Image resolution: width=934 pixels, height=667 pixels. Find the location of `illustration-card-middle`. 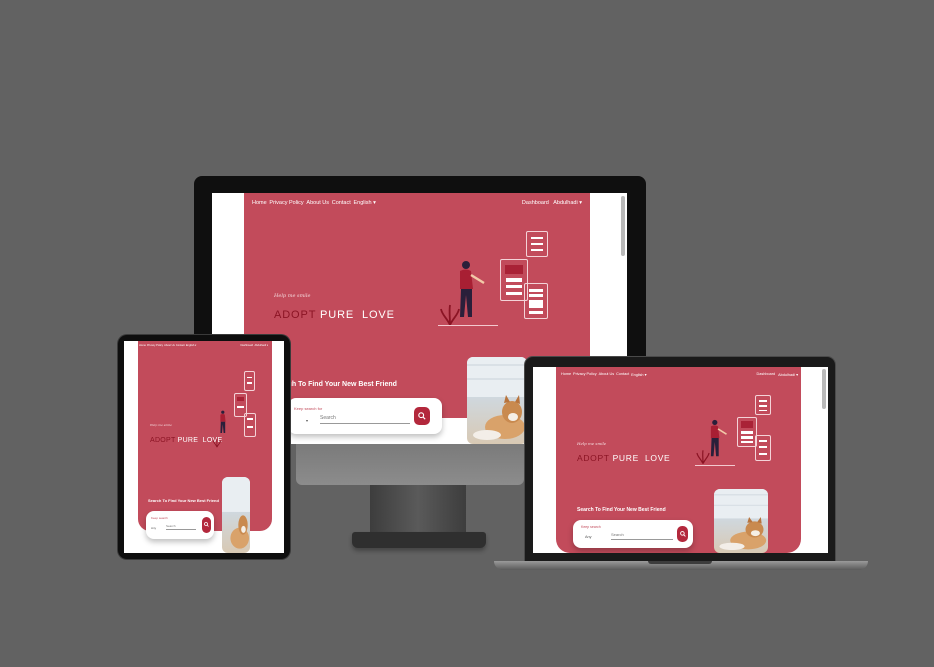

illustration-card-middle is located at coordinates (747, 432).